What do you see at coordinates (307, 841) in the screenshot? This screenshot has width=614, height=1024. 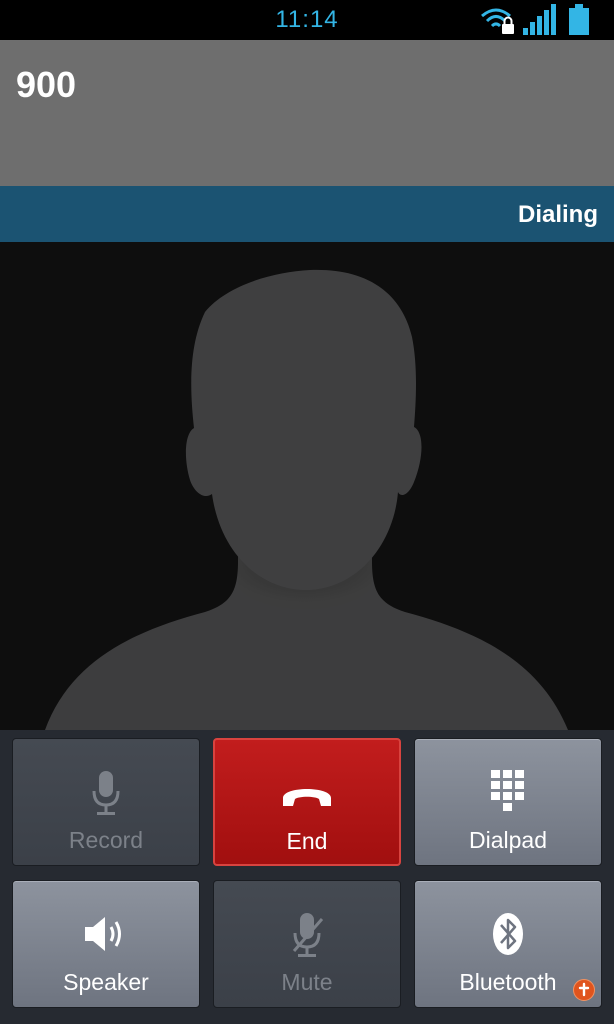 I see `end-label: End` at bounding box center [307, 841].